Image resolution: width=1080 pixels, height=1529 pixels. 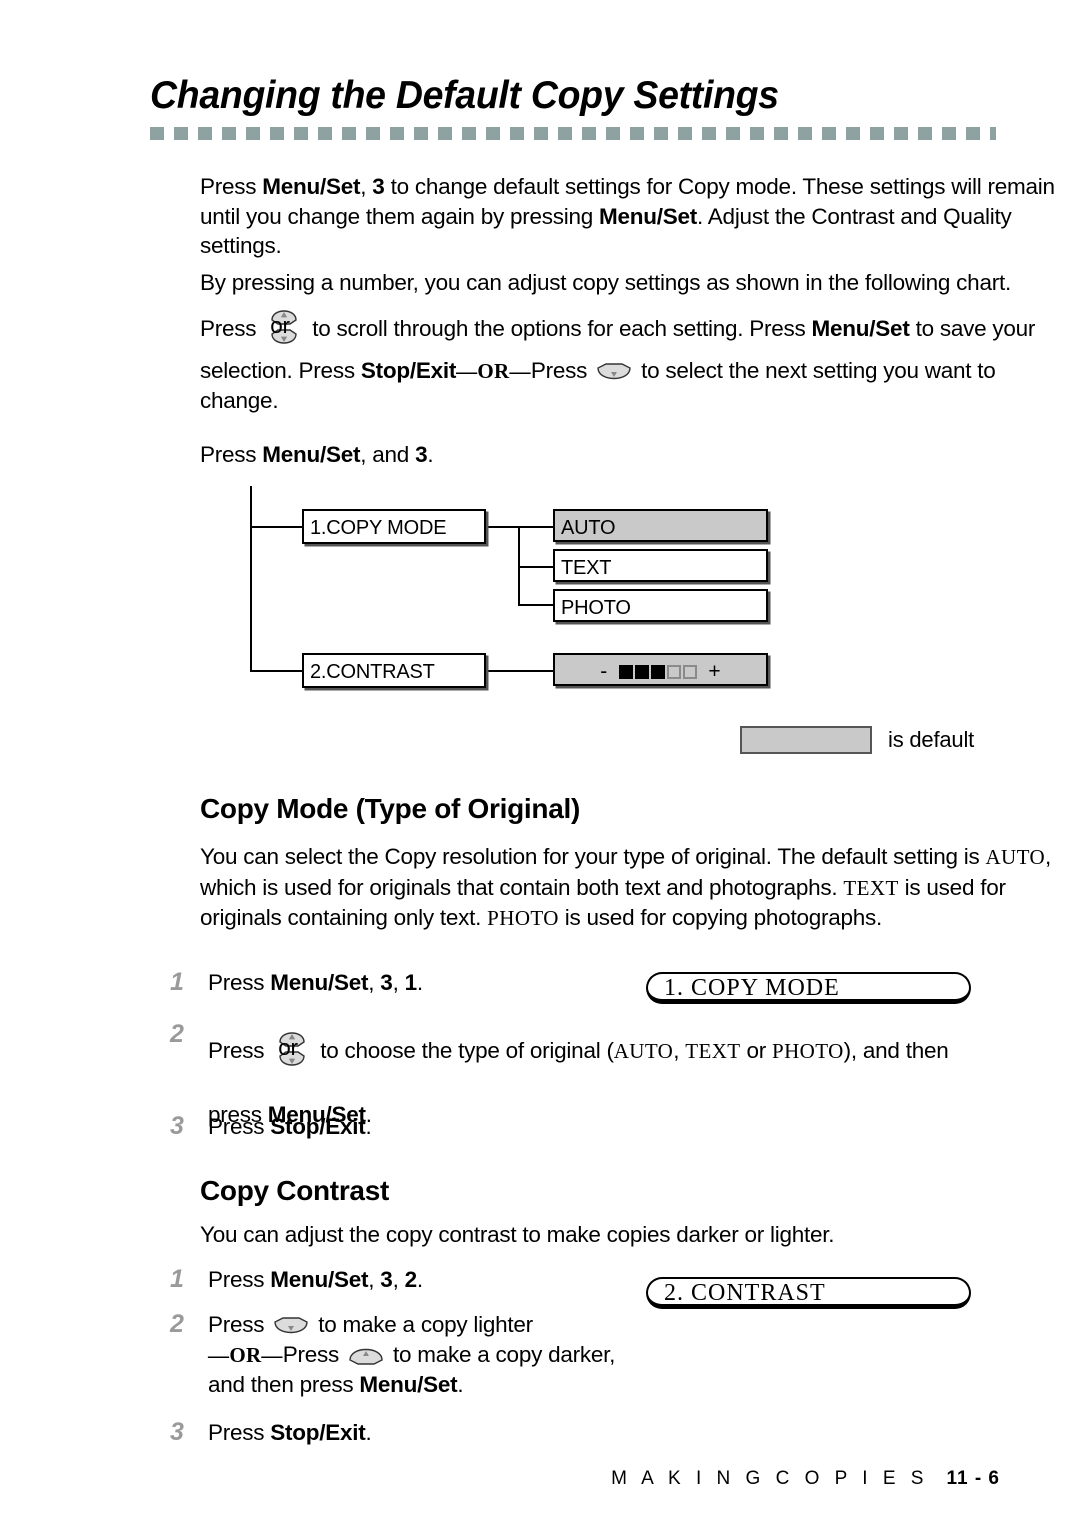 I want to click on intro-p2-stopexit: Stop/Exit, so click(x=408, y=370).